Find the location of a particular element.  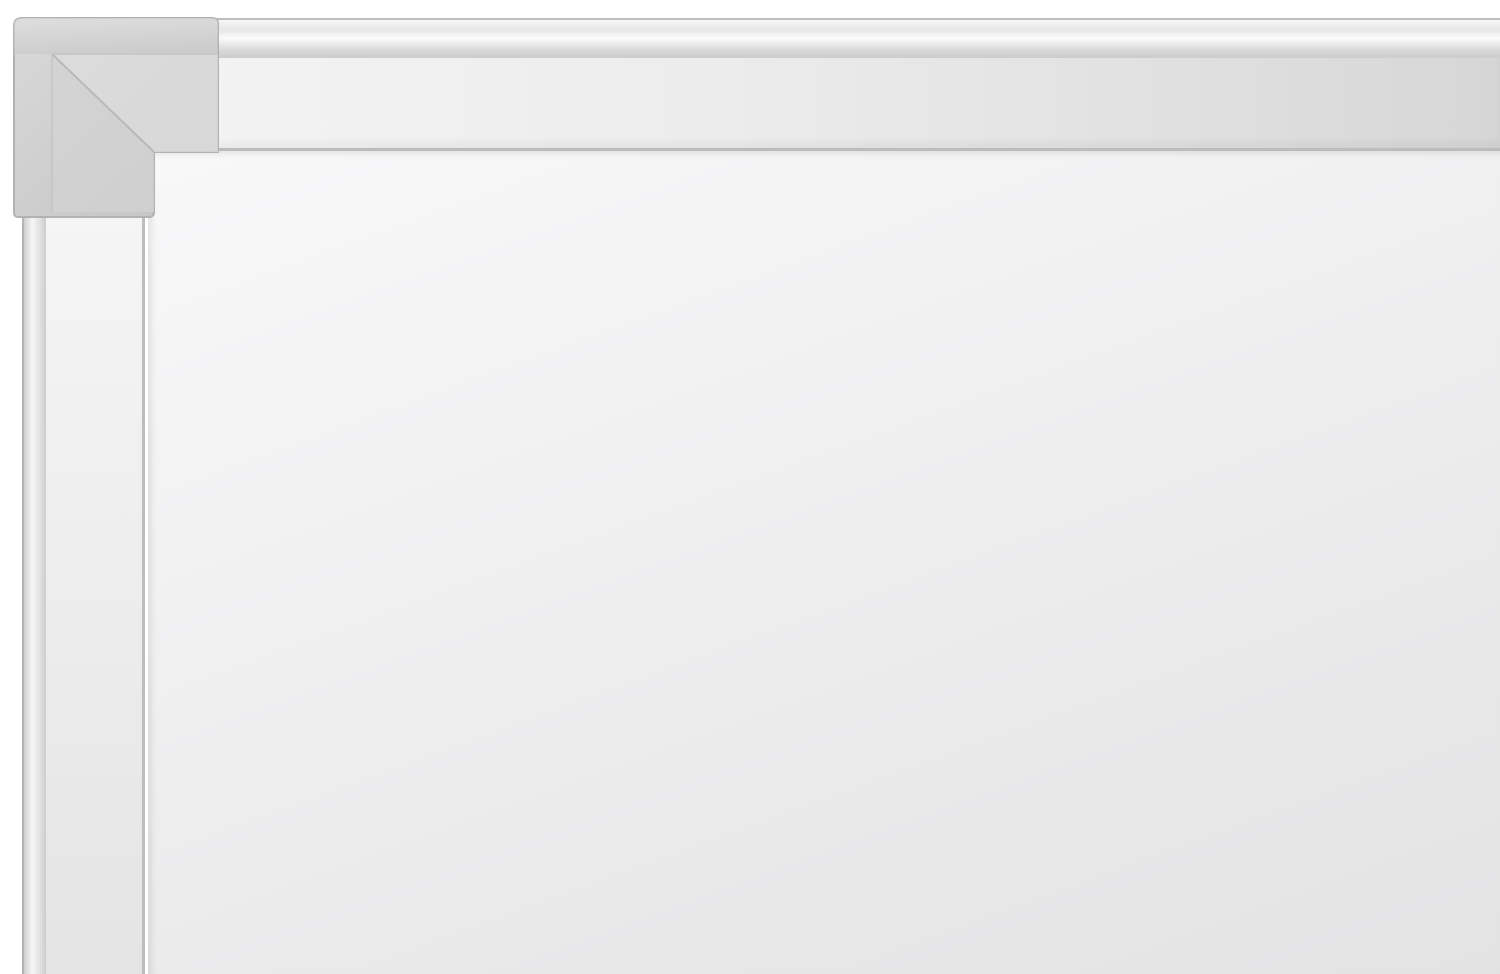

top-frame is located at coordinates (850, 104).